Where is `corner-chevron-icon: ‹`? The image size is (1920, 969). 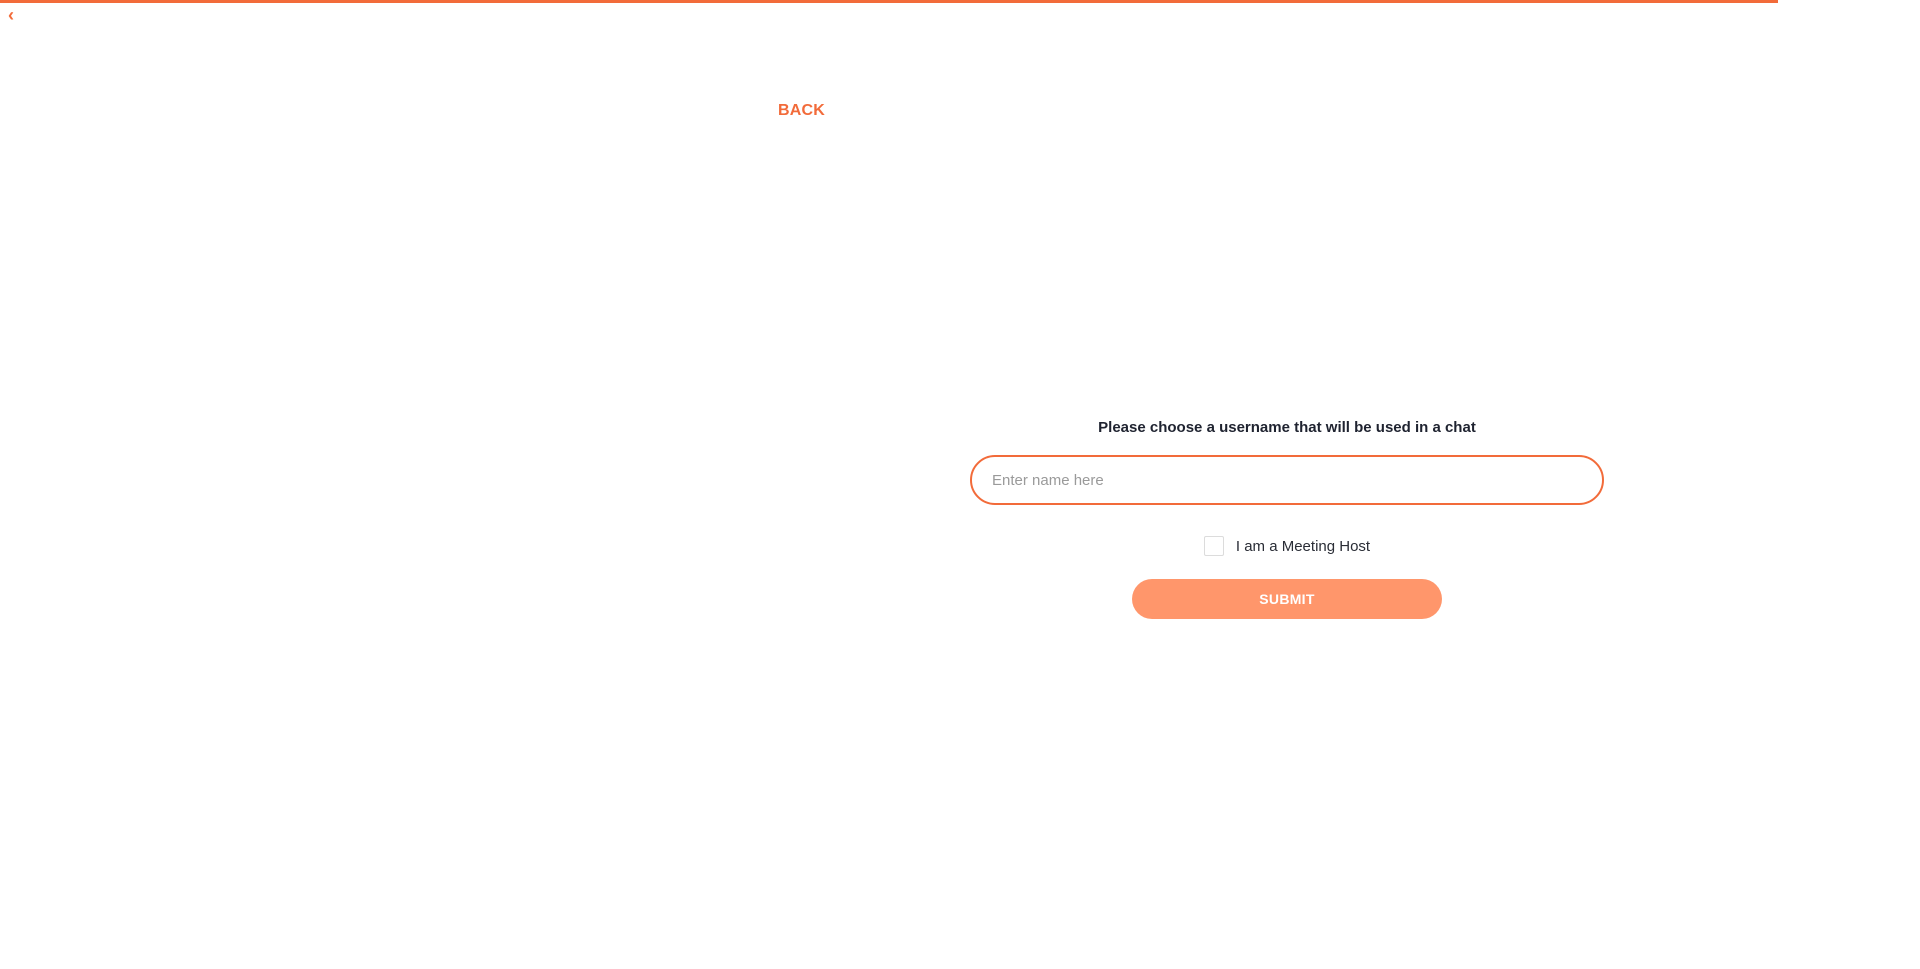
corner-chevron-icon: ‹ is located at coordinates (11, 15).